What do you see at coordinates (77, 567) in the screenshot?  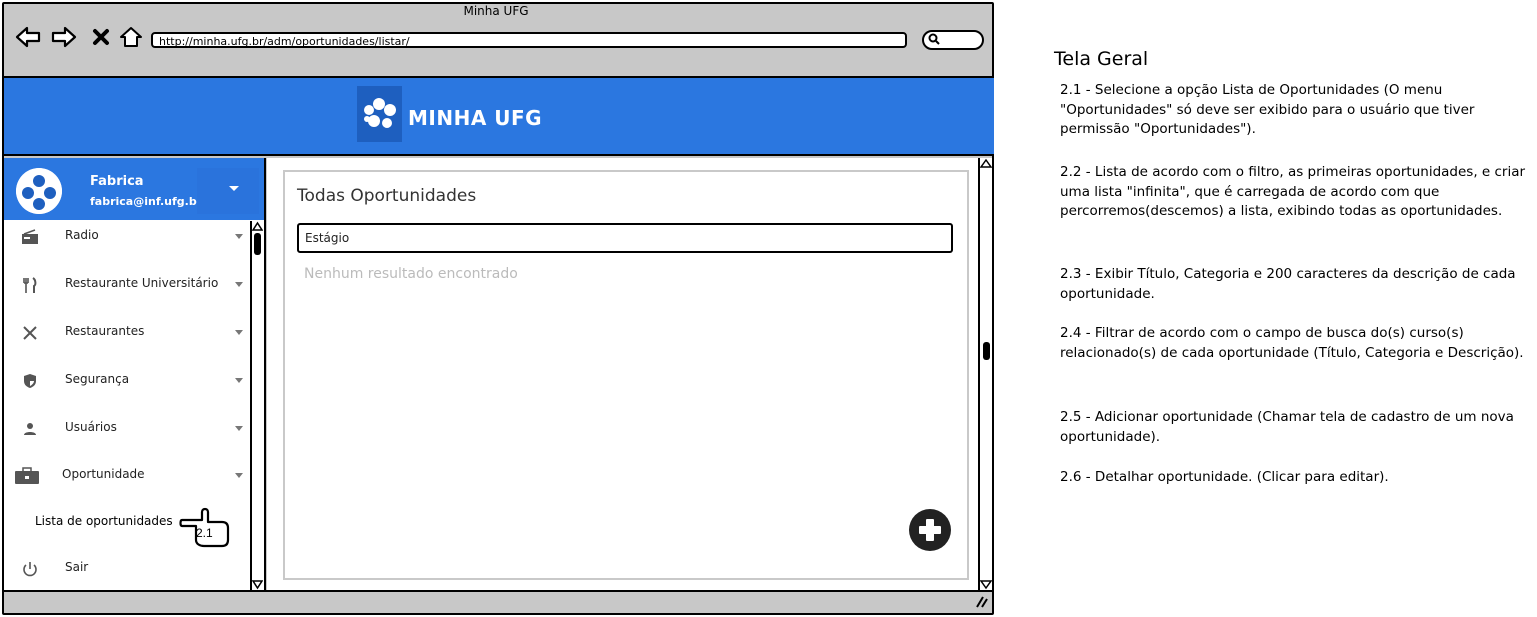 I see `sidebar-item-label: Sair` at bounding box center [77, 567].